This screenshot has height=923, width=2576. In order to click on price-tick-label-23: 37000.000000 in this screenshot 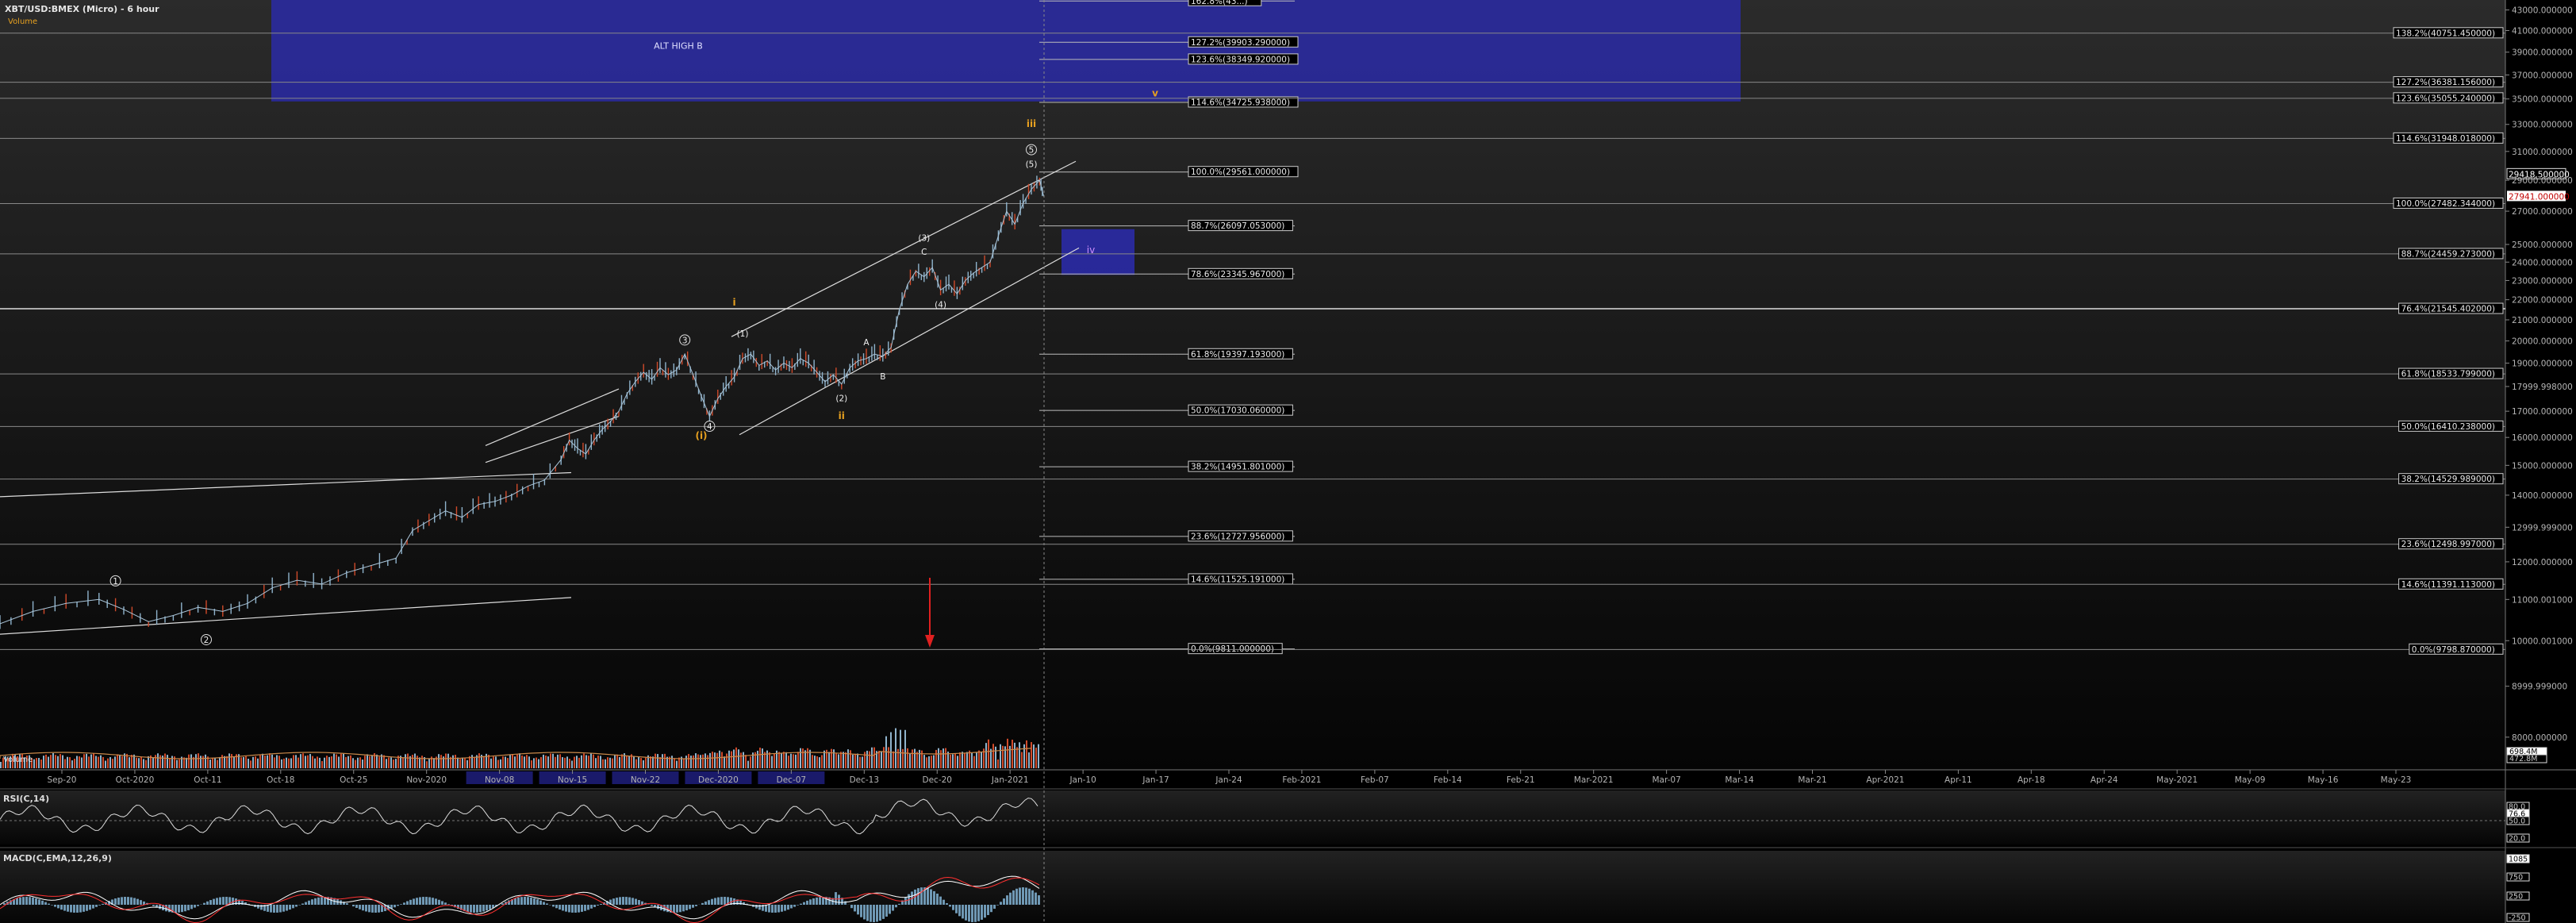, I will do `click(2542, 75)`.